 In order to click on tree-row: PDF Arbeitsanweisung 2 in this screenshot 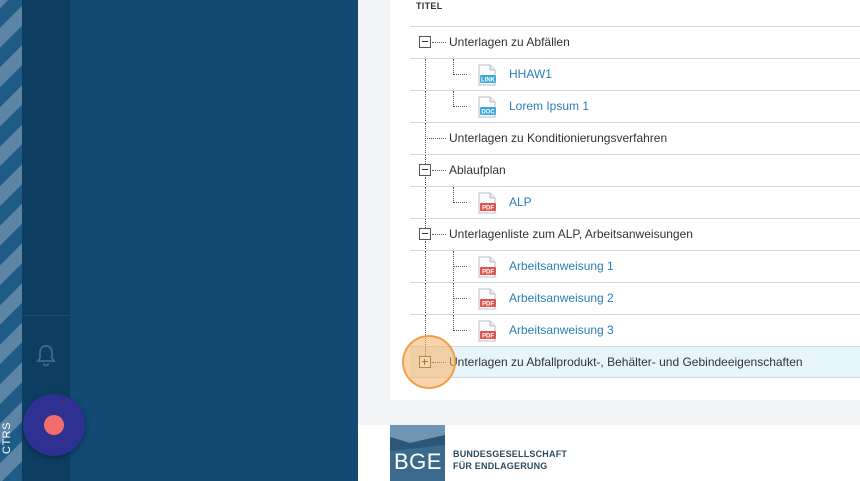, I will do `click(635, 298)`.